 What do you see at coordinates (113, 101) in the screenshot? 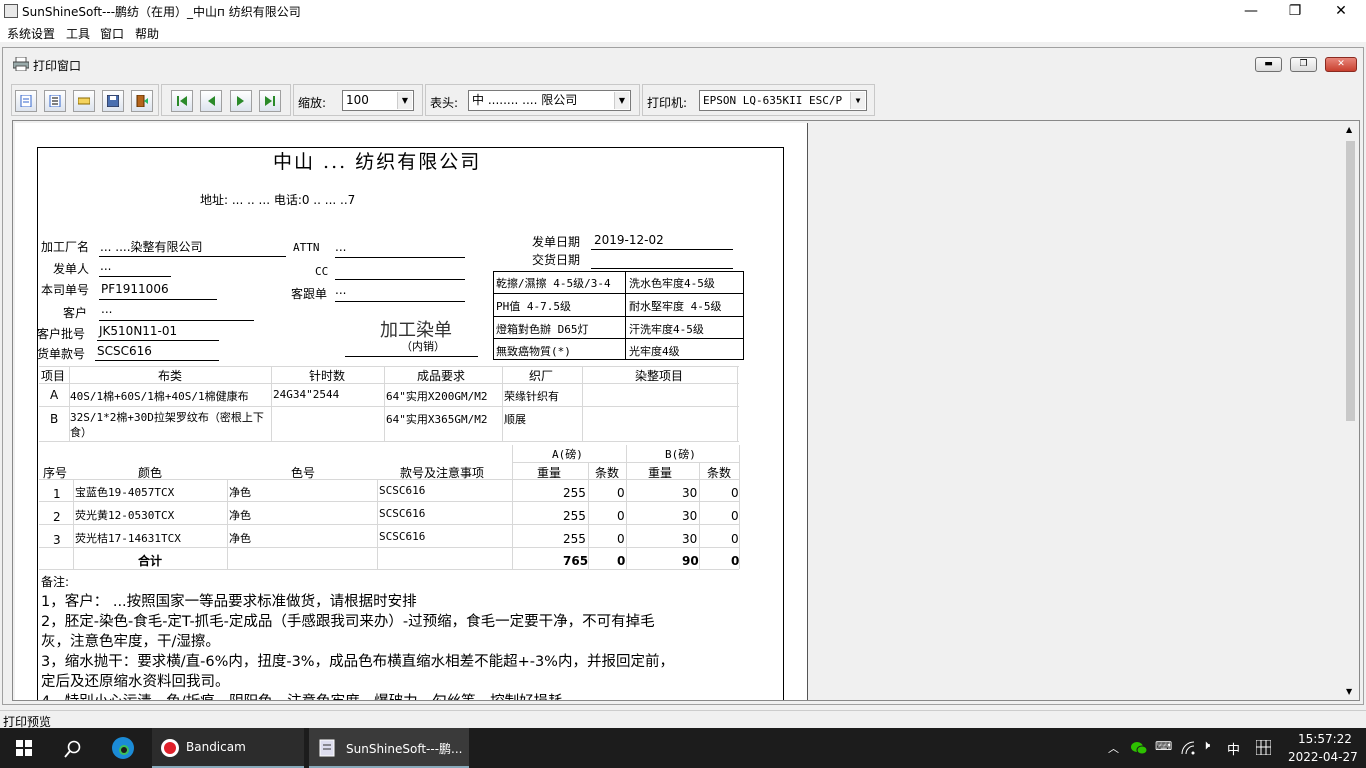
I see `save-button` at bounding box center [113, 101].